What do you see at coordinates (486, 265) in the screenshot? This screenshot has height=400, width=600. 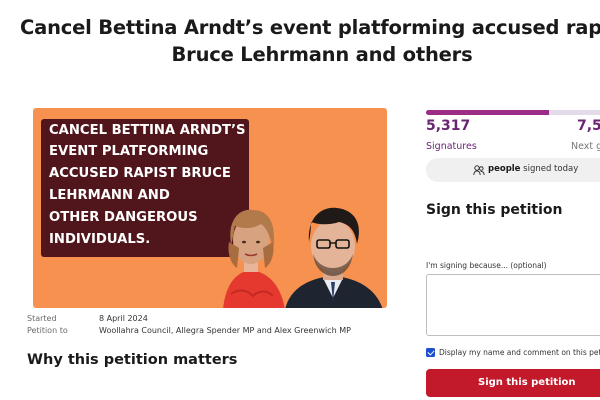 I see `signing-reason-label: I'm signing because... (optional)` at bounding box center [486, 265].